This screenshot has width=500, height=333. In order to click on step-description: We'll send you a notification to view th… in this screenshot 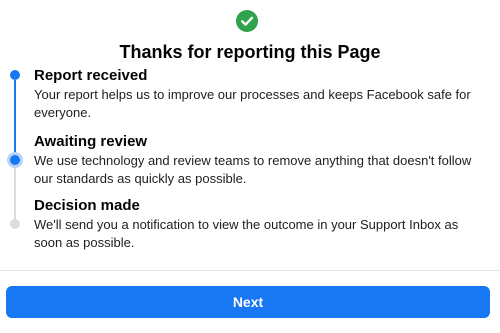, I will do `click(246, 233)`.